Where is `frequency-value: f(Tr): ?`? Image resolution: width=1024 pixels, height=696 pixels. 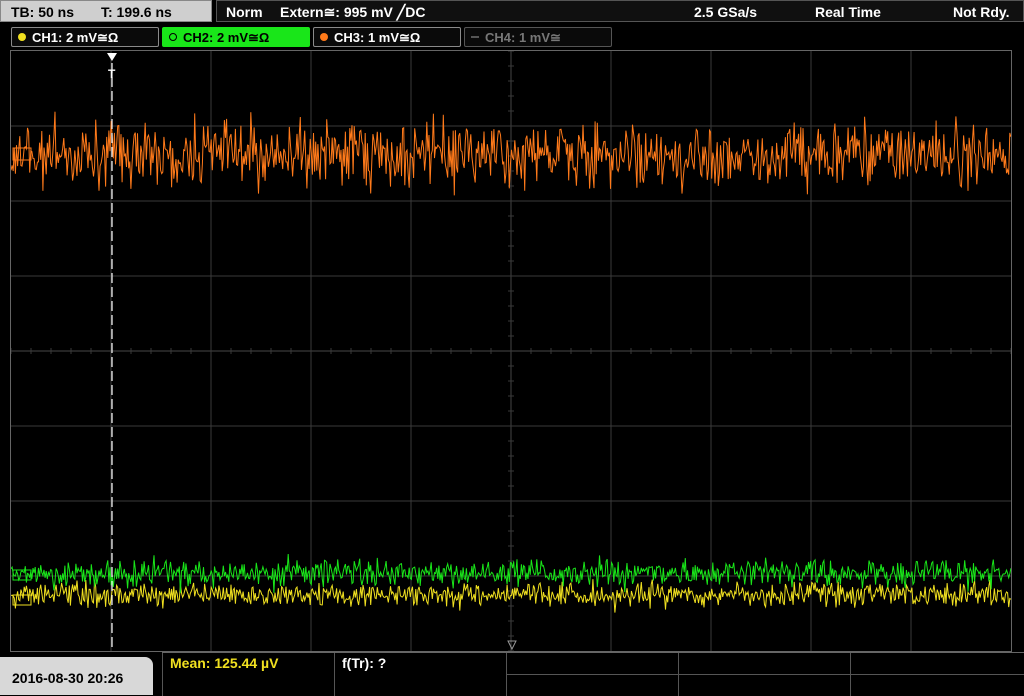
frequency-value: f(Tr): ? is located at coordinates (364, 663).